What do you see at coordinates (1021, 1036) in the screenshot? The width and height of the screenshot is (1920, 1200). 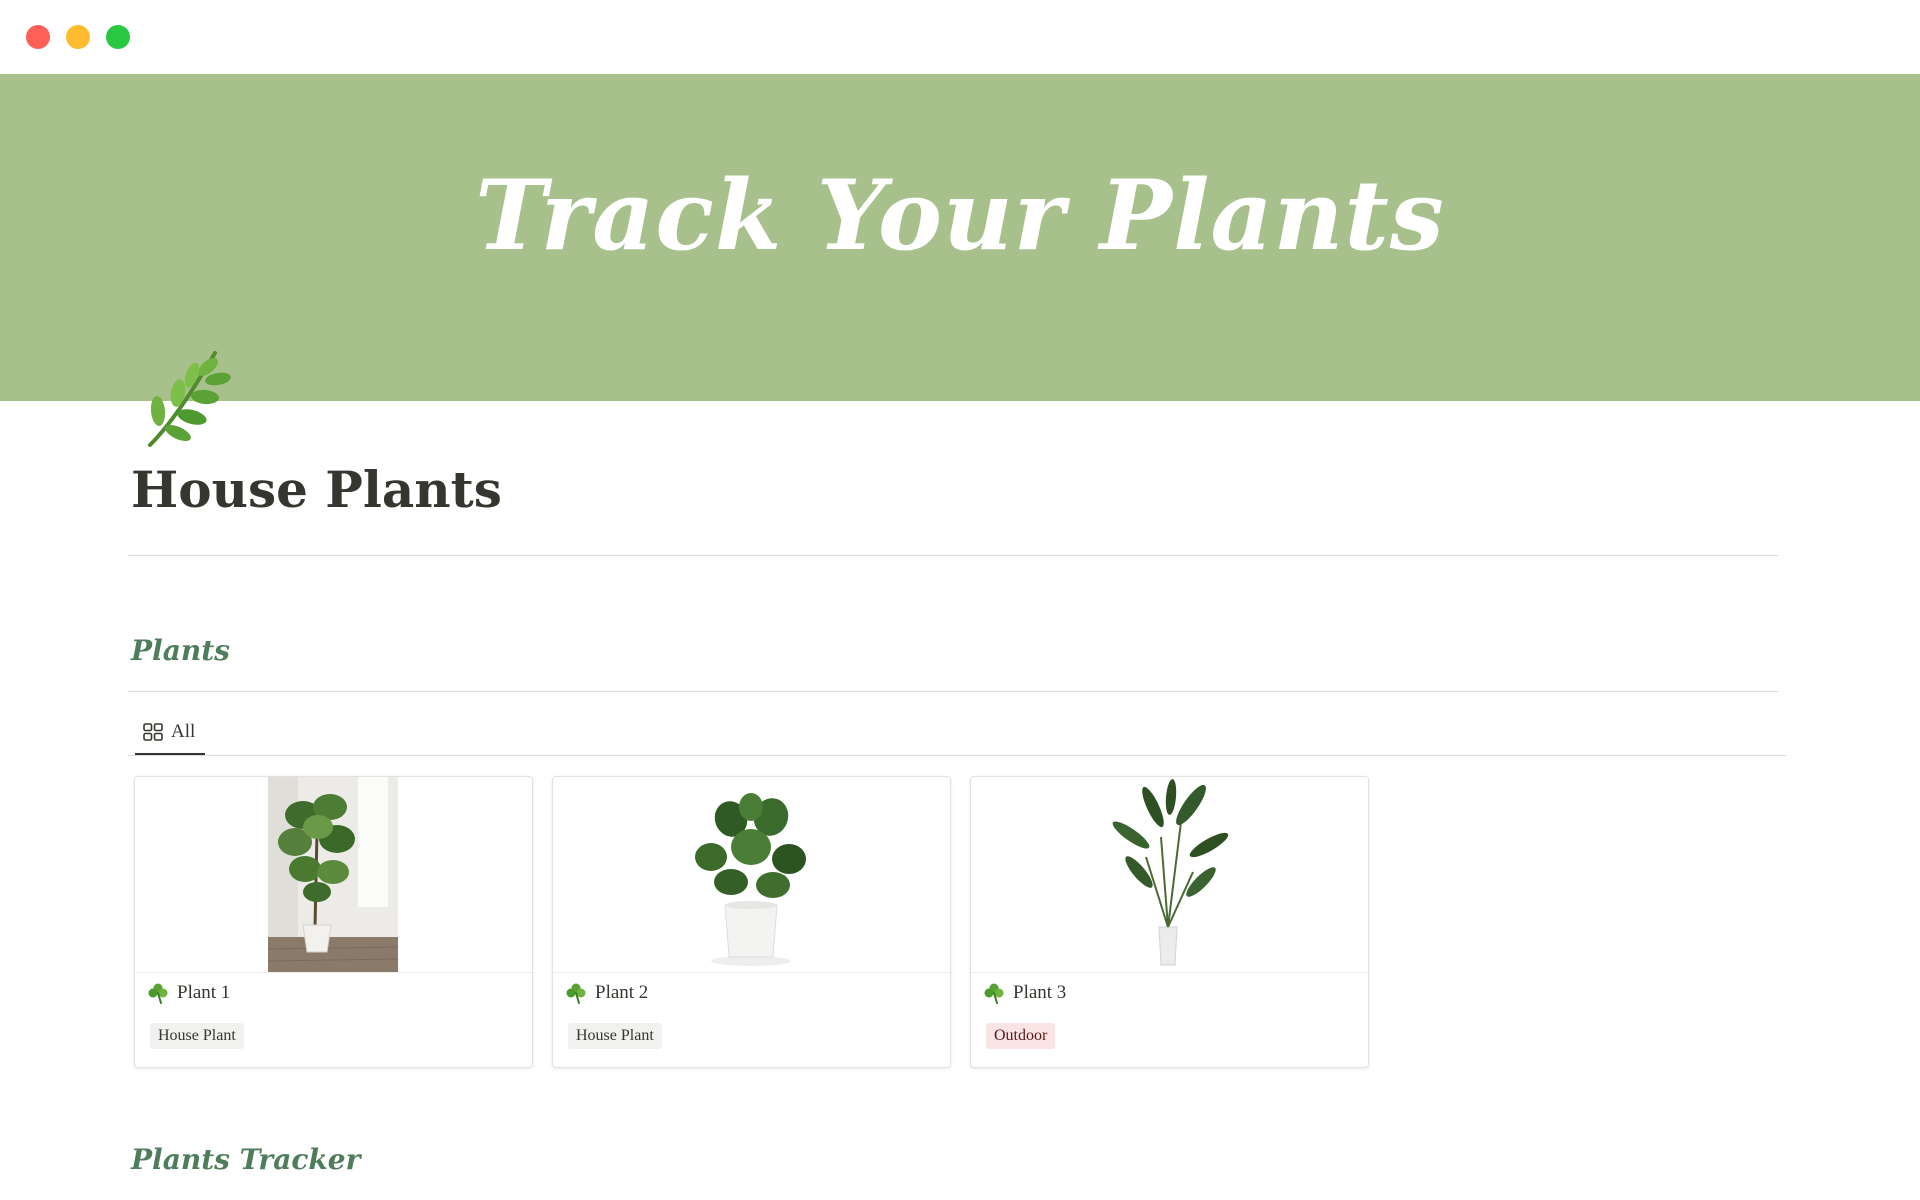 I see `category-tag: Outdoor` at bounding box center [1021, 1036].